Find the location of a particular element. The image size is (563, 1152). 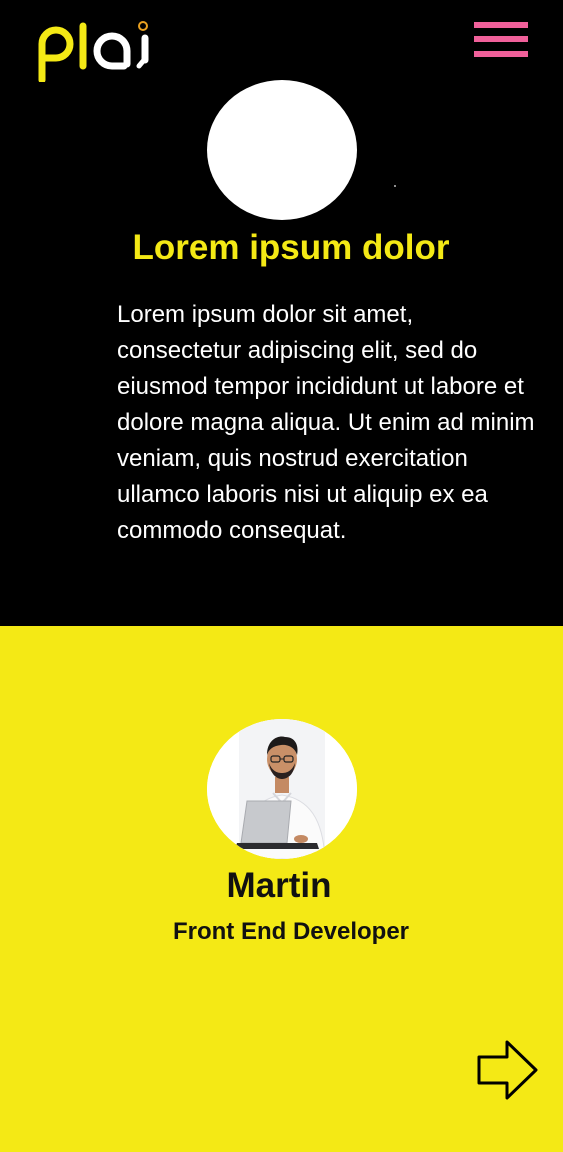

person-photo is located at coordinates (282, 789).